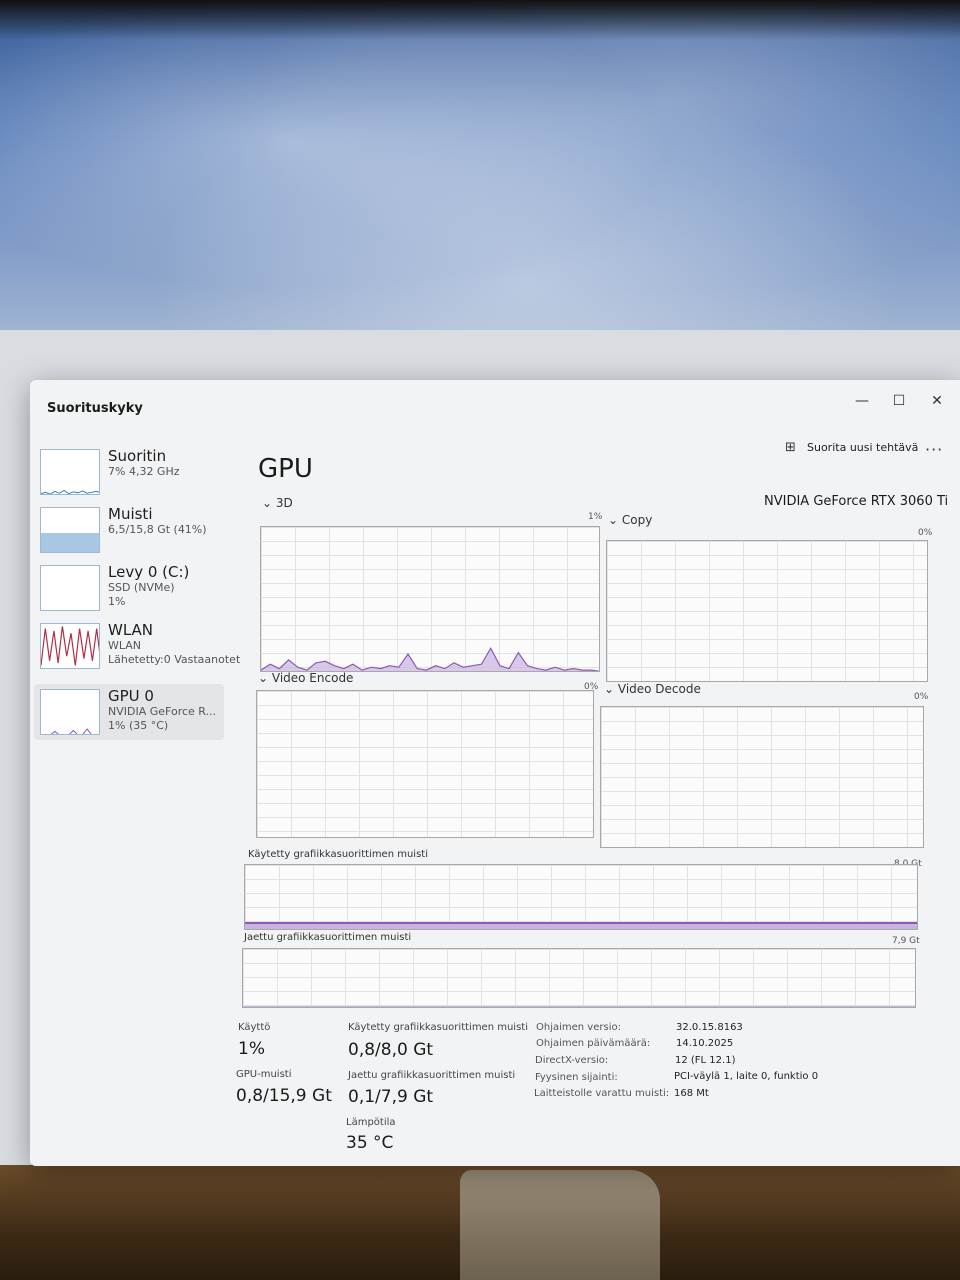 This screenshot has width=960, height=1280. I want to click on sidebar-item-detail: 1%, so click(117, 601).